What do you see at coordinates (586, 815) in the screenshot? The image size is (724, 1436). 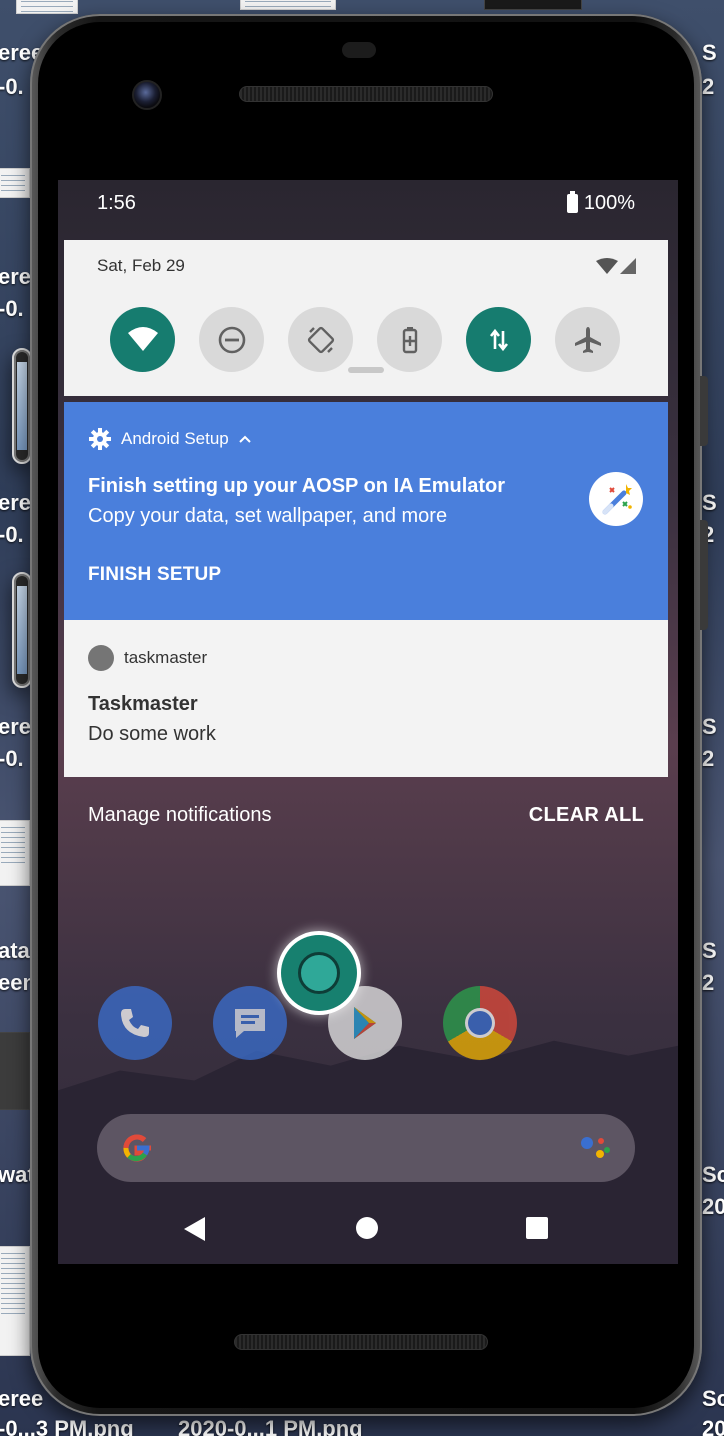 I see `clear-all-button: CLEAR ALL` at bounding box center [586, 815].